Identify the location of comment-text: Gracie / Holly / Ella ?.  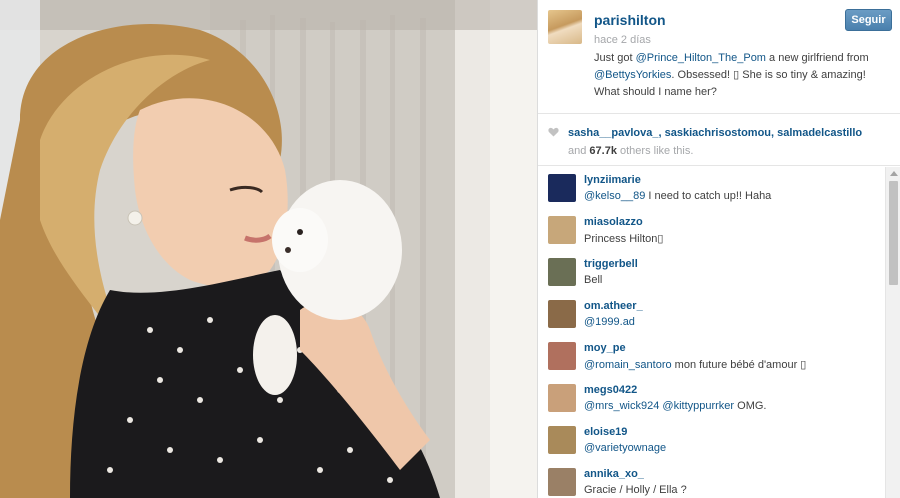
(635, 490).